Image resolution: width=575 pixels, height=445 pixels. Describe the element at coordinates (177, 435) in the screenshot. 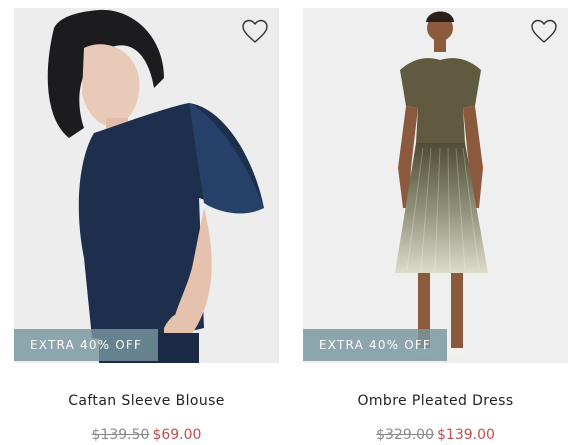

I see `sale-price: $69.00` at that location.